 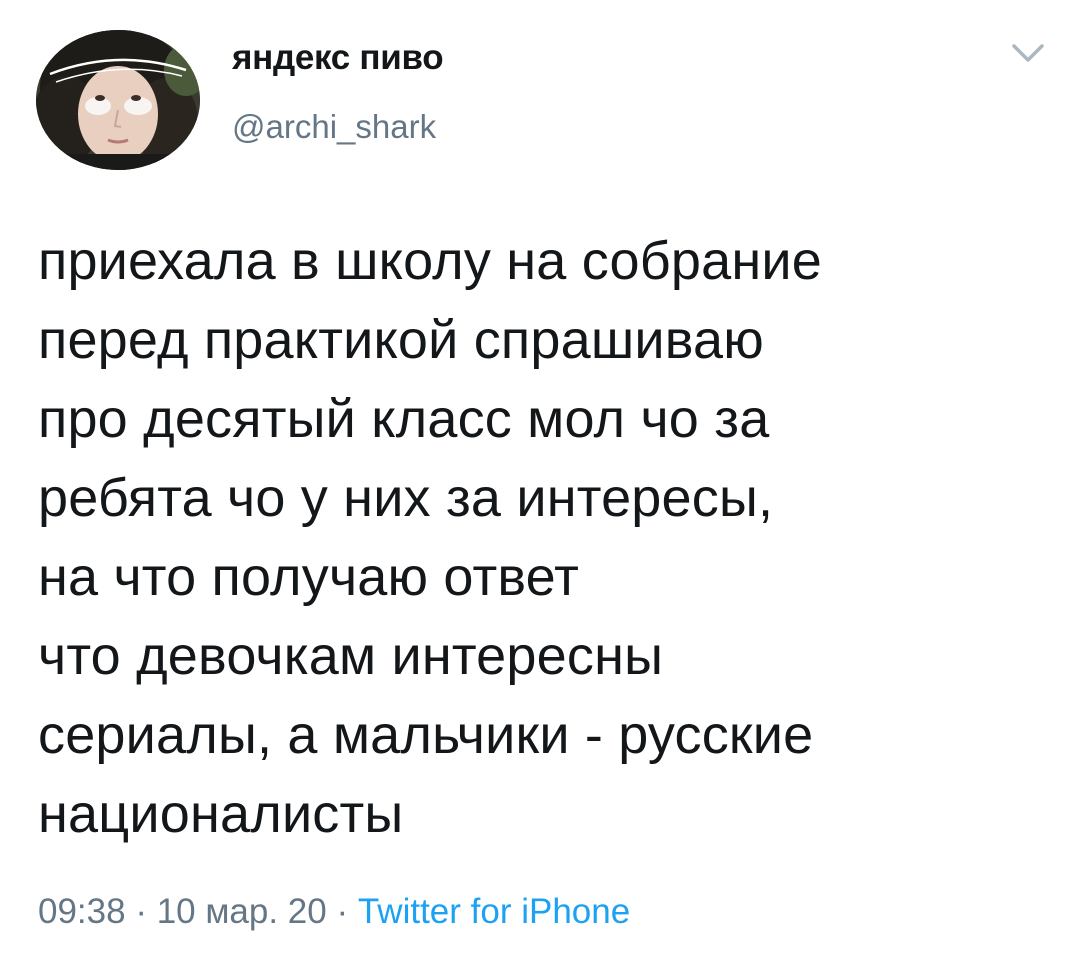 I want to click on author-handle: @archi_shark, so click(x=334, y=127).